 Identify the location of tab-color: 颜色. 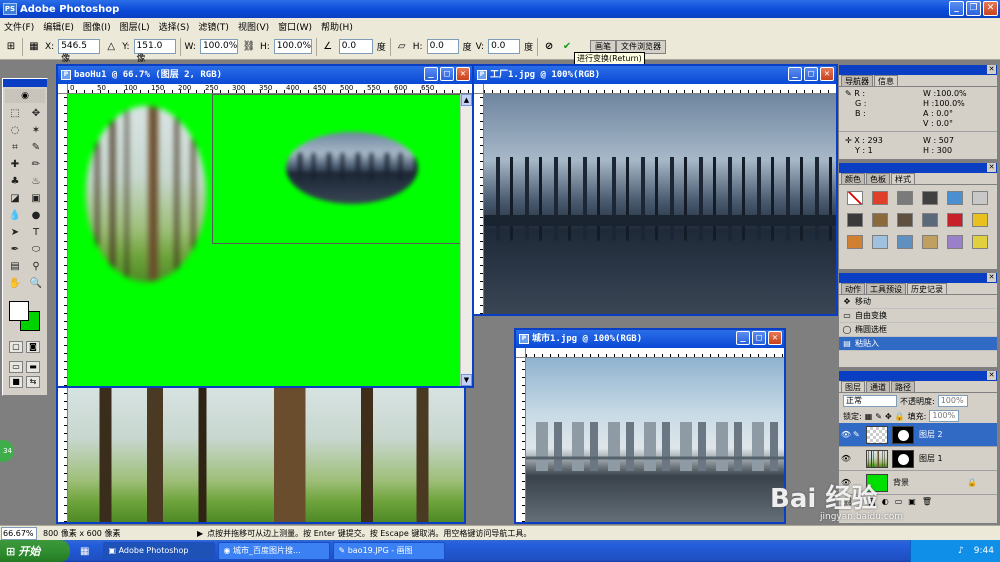
(853, 178).